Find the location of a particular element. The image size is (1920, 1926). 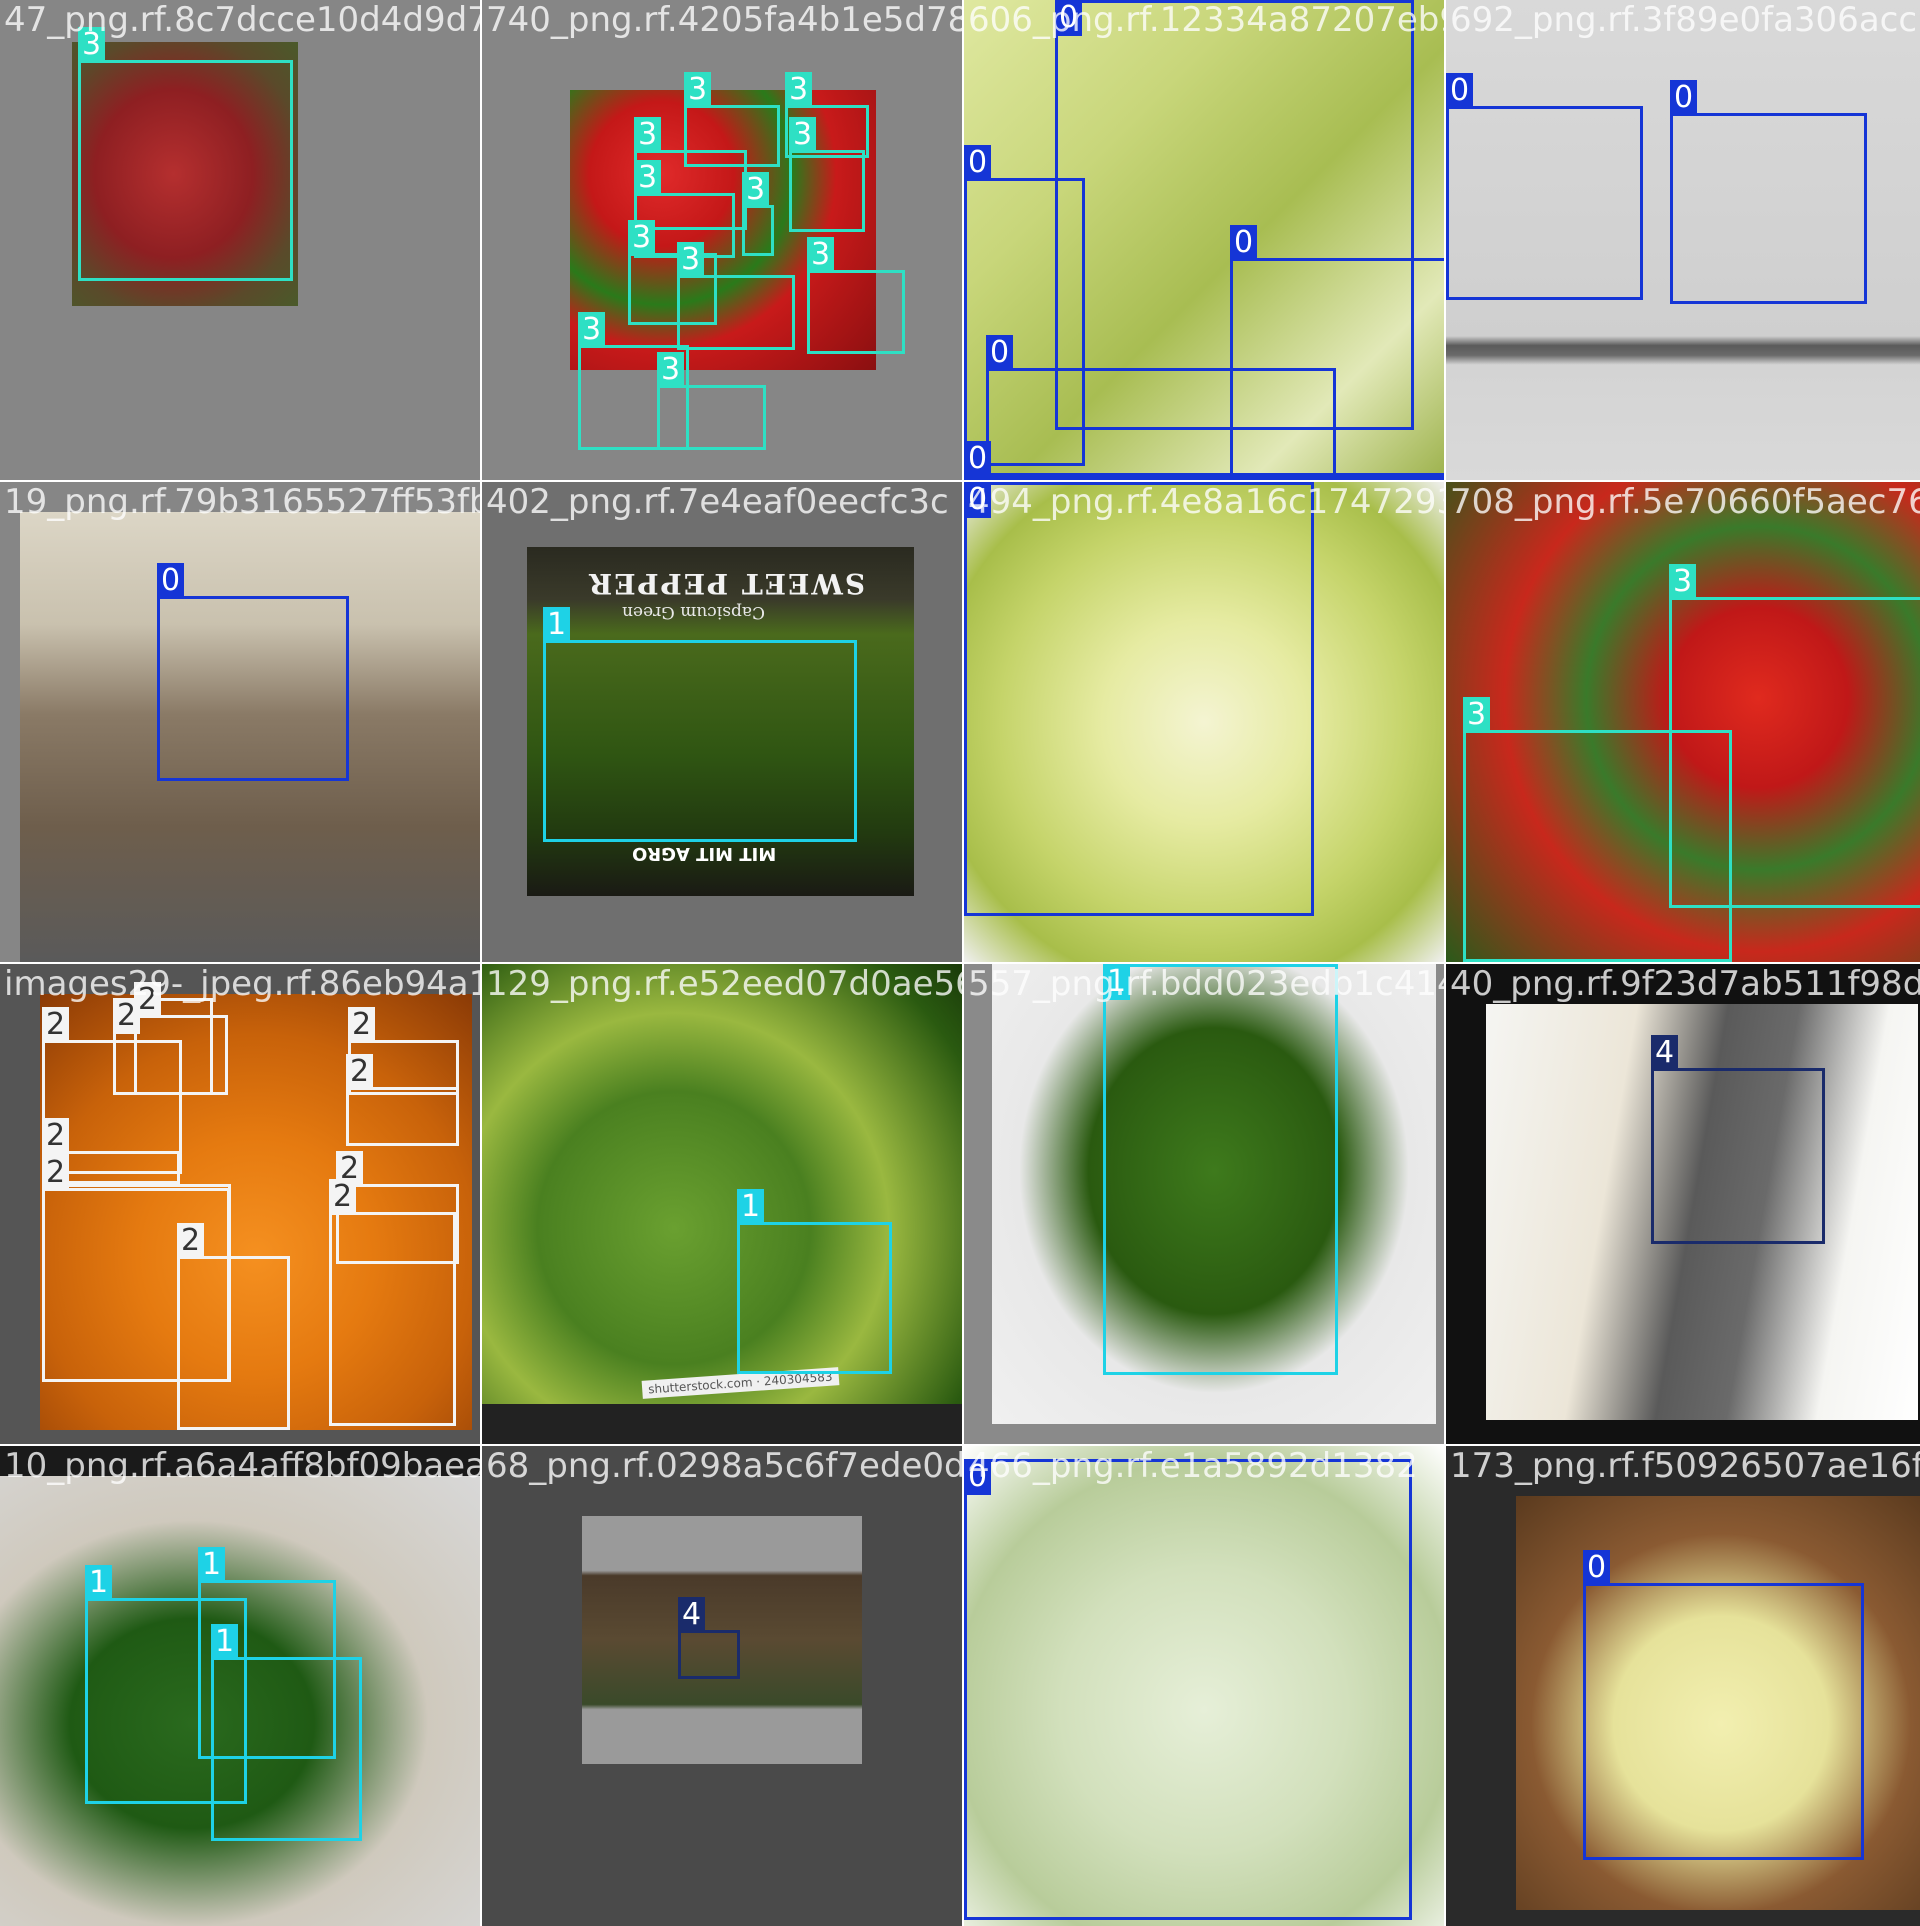

tile-15: 0 466_png.rf.e1a5892d1382 is located at coordinates (1204, 1686).